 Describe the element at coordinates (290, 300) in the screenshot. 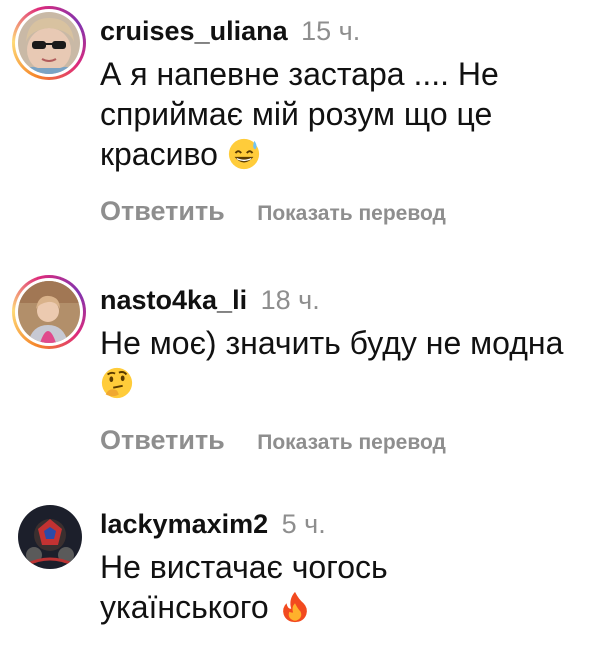

I see `timestamp: 18 ч.` at that location.